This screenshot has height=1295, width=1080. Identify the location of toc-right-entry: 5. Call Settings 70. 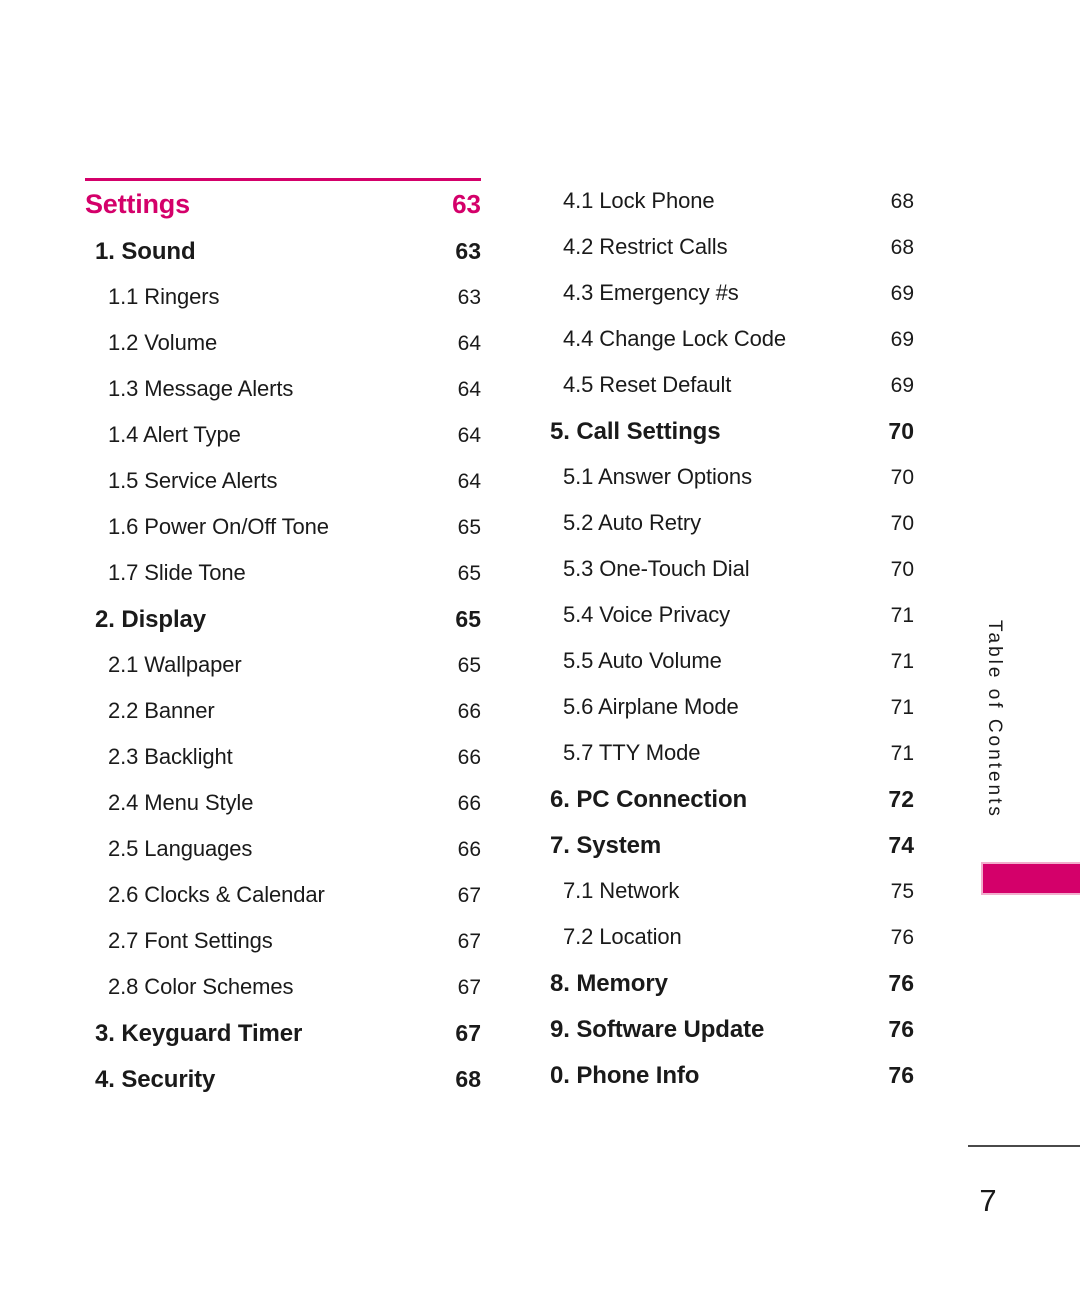
(727, 441).